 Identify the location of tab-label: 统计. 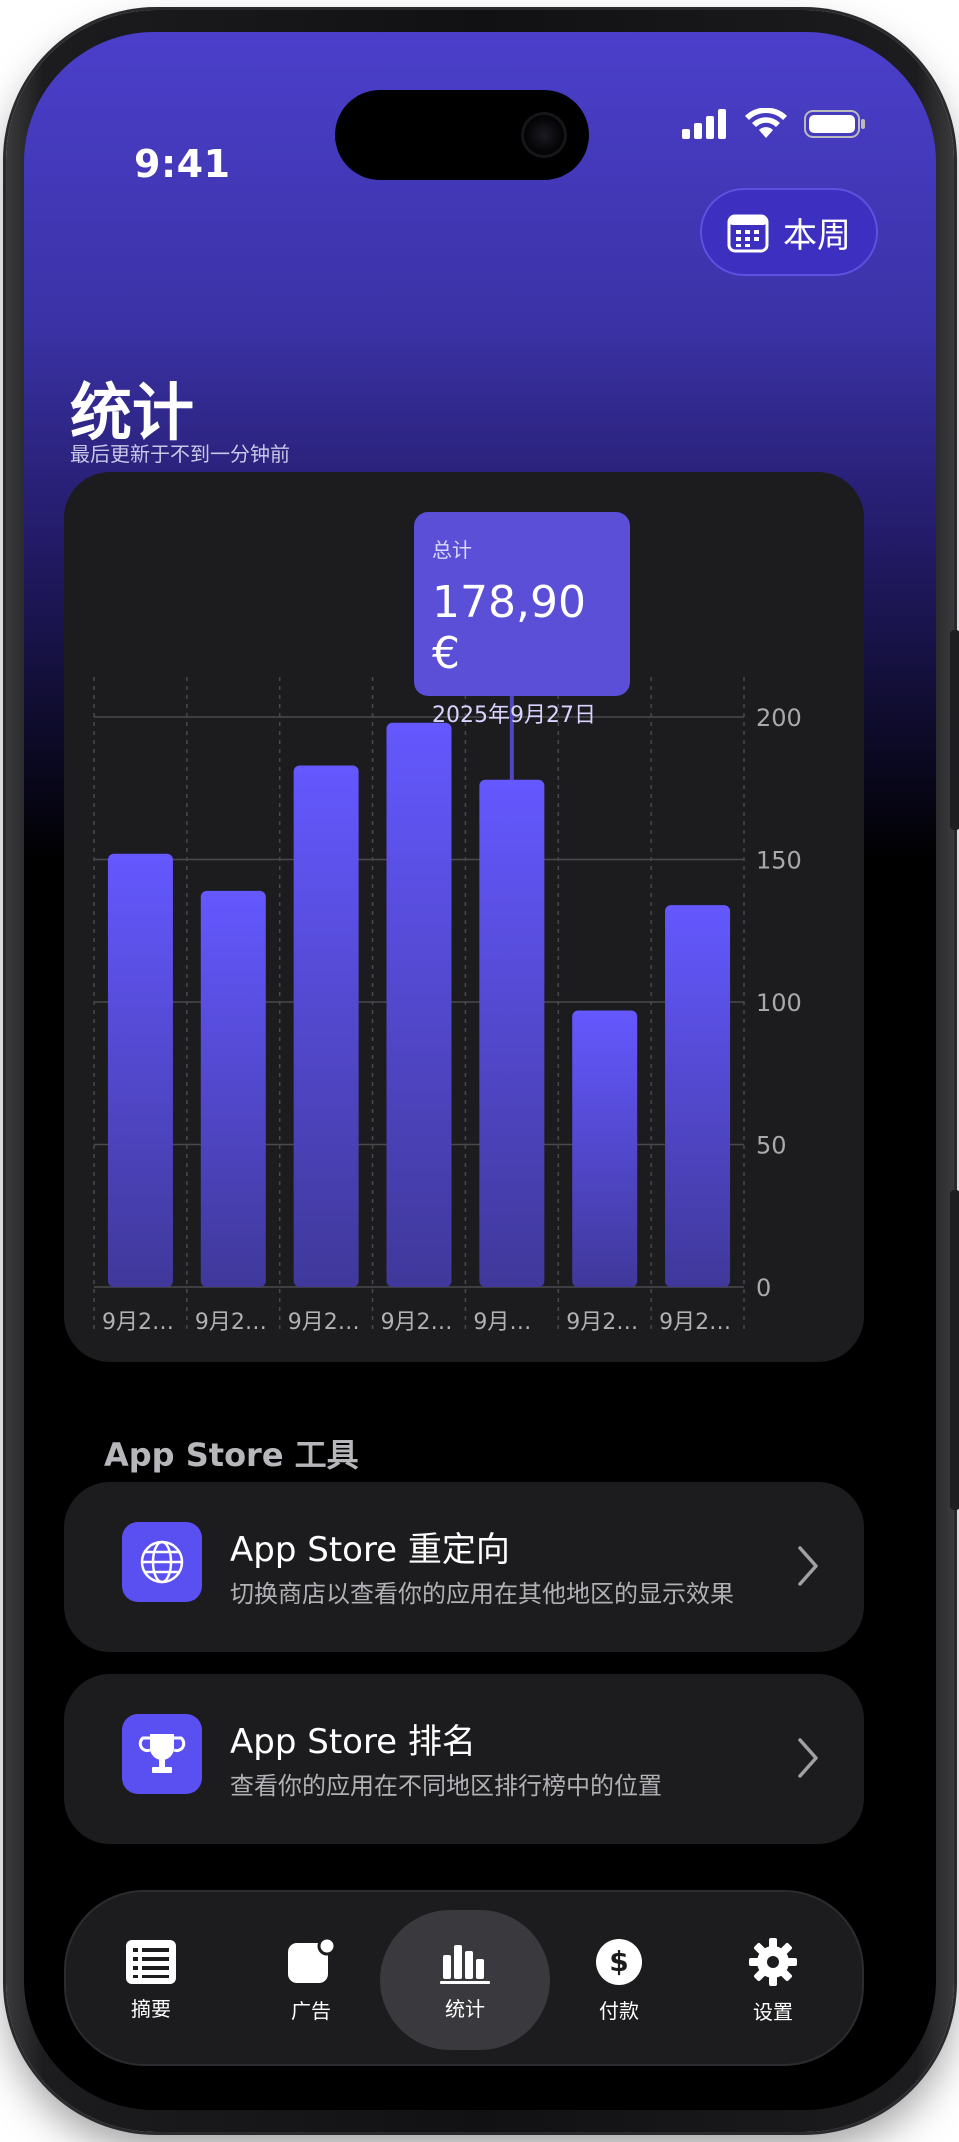
(465, 2008).